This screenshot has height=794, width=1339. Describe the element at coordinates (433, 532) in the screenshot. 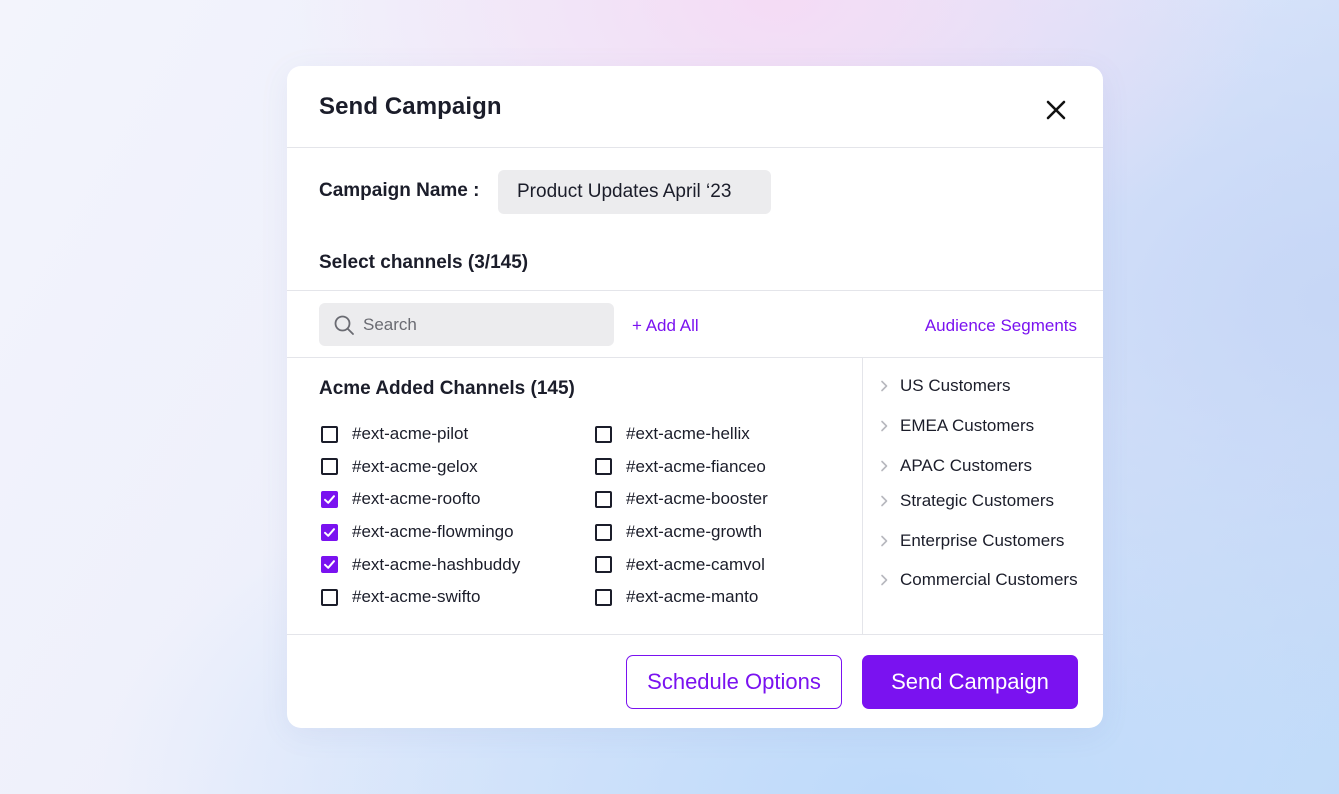

I see `channel-name: #ext-acme-flowmingo` at that location.